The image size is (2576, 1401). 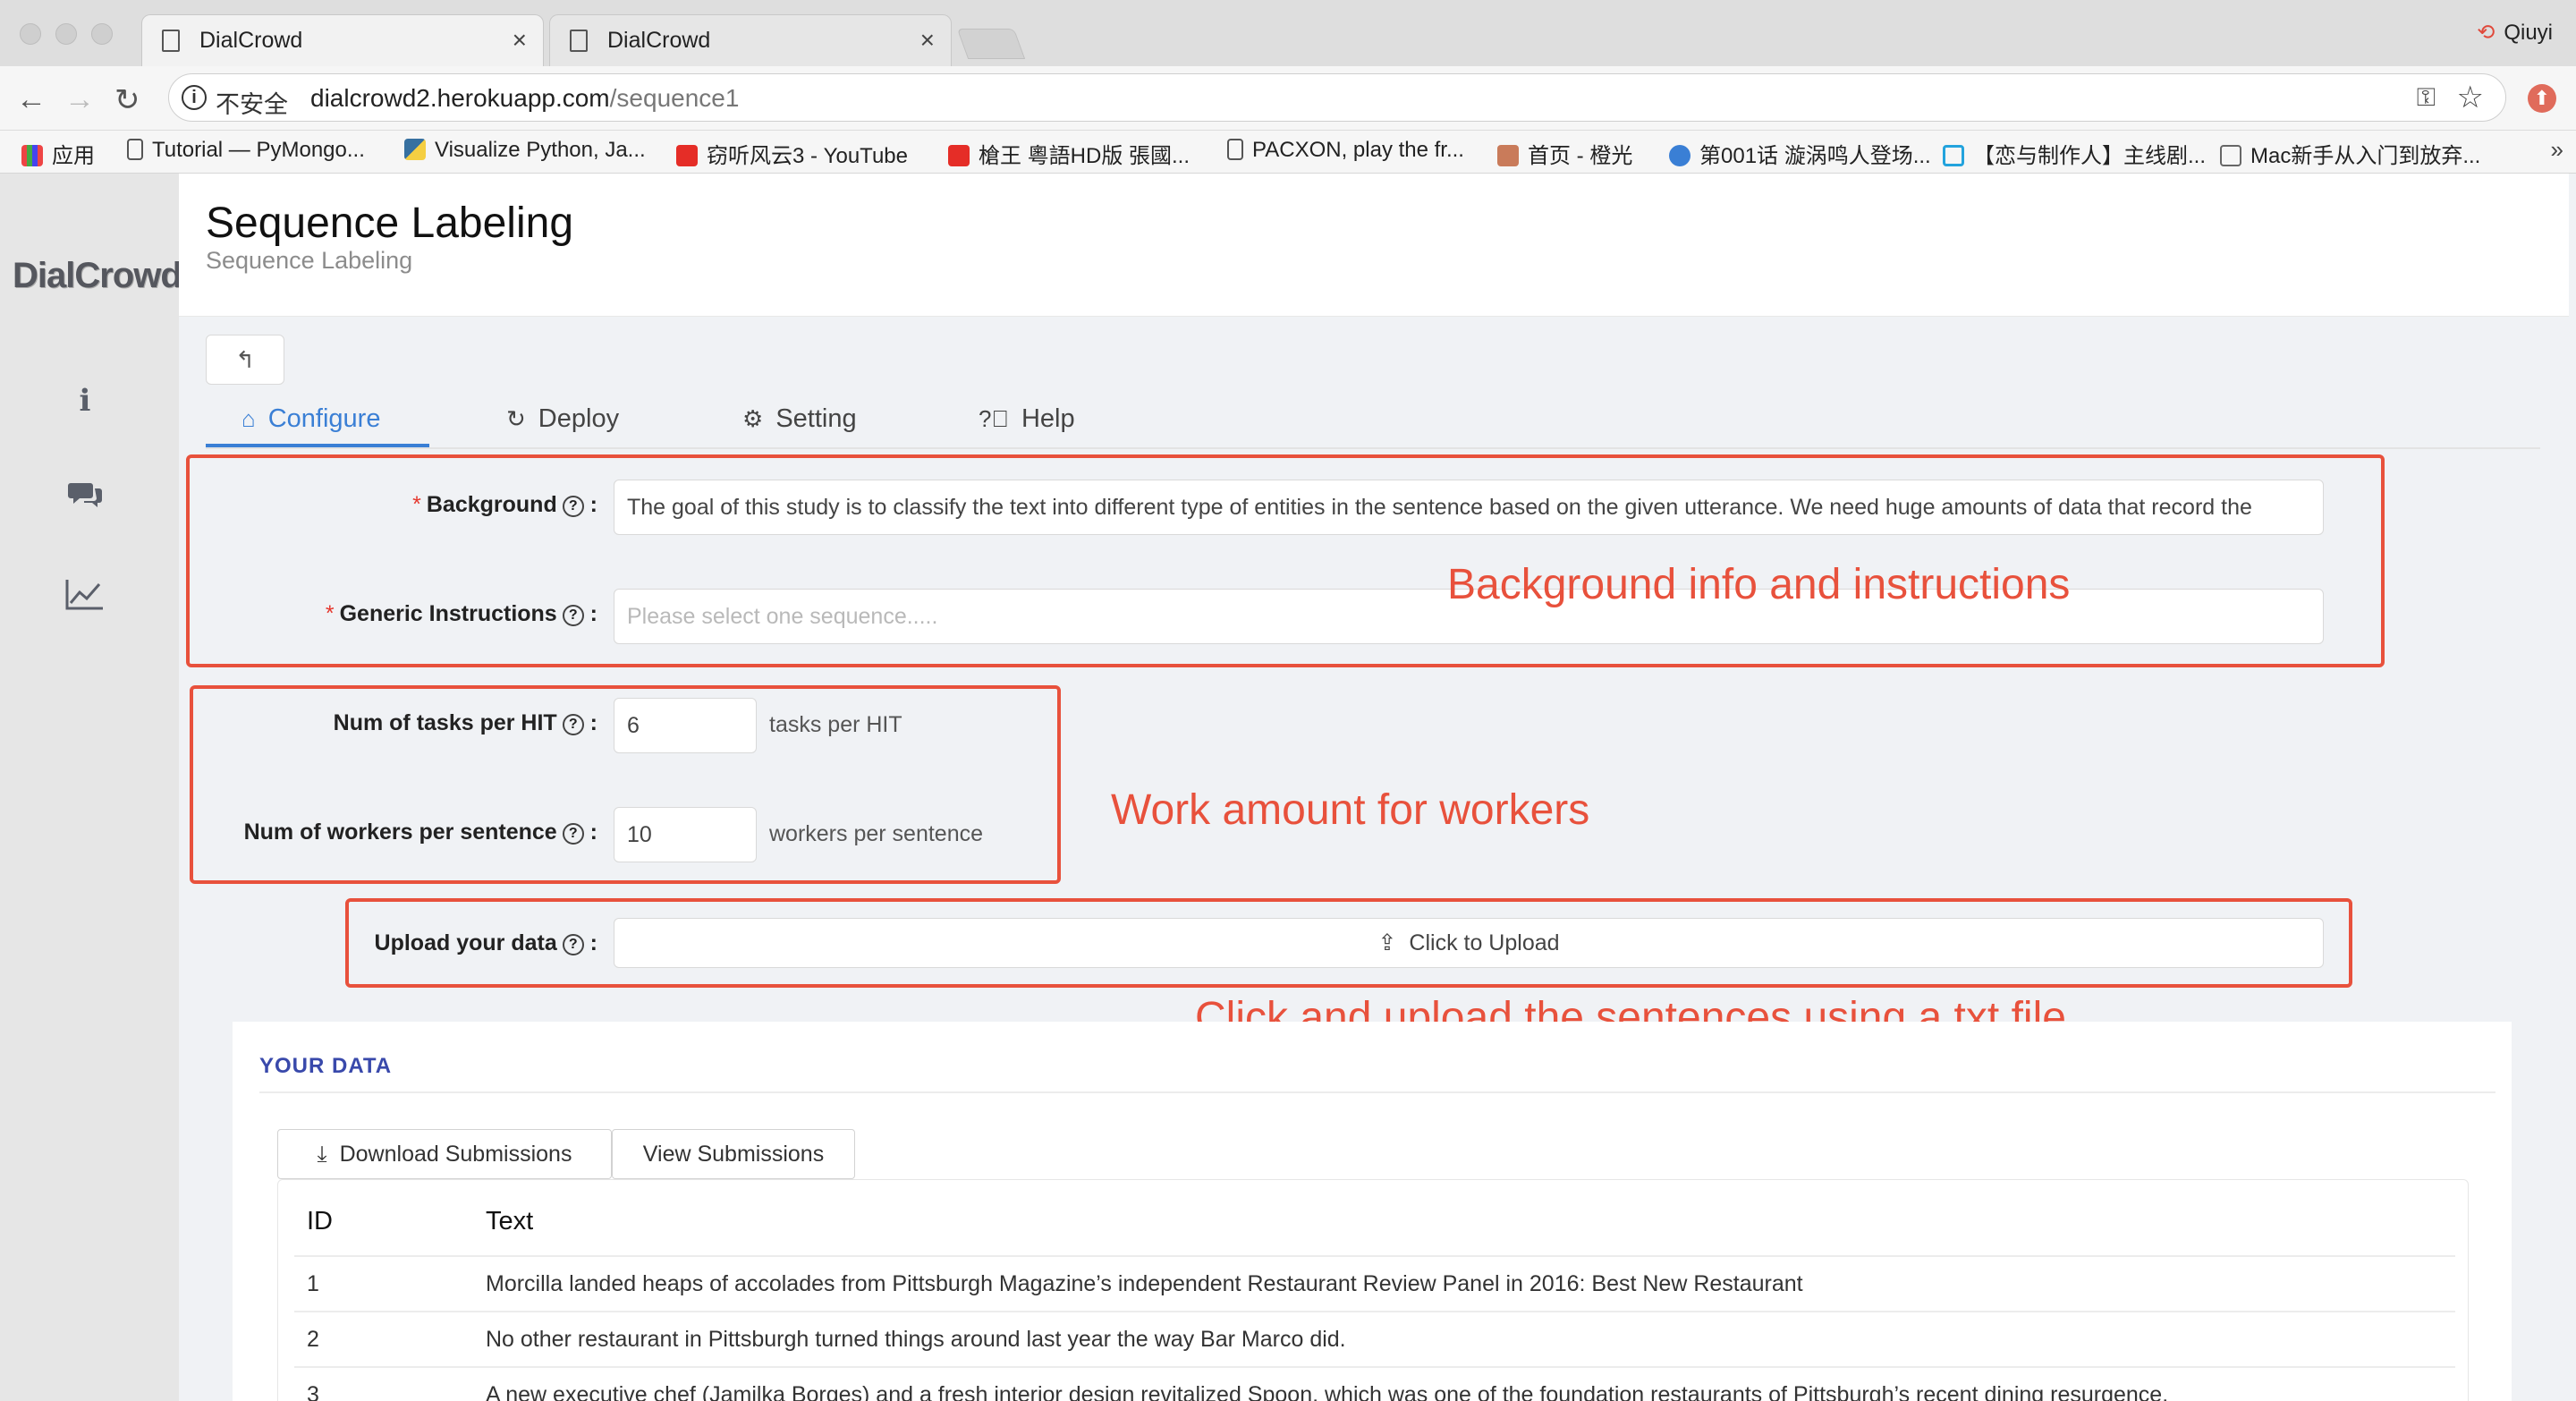 What do you see at coordinates (1288, 33) in the screenshot?
I see `browser-titlebar: DialCrowd × DialCrowd × ⟲ Qiuyi` at bounding box center [1288, 33].